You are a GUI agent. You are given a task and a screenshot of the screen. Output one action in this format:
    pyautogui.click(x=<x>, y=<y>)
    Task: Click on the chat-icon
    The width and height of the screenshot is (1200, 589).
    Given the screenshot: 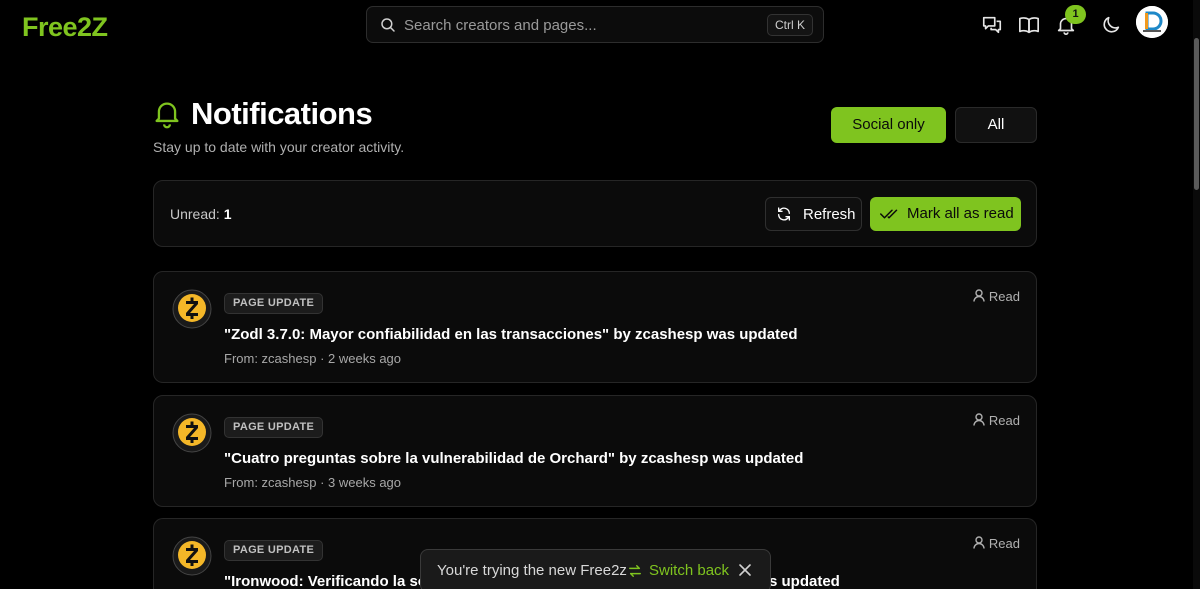 What is the action you would take?
    pyautogui.click(x=992, y=25)
    